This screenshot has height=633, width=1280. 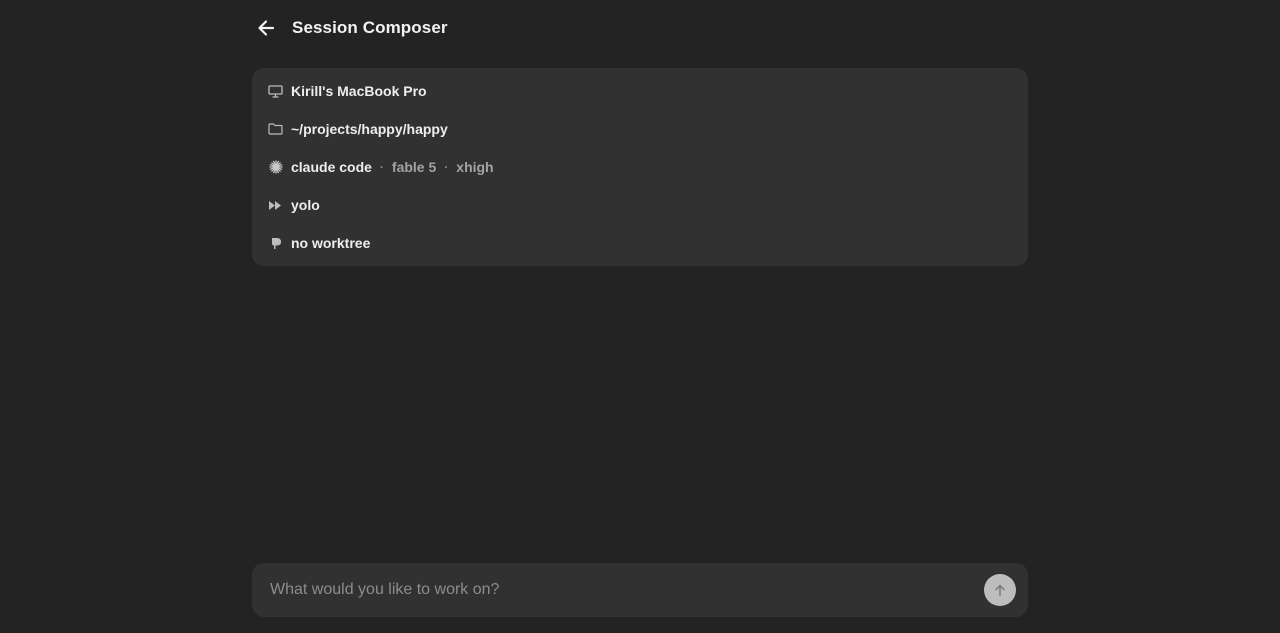 What do you see at coordinates (370, 27) in the screenshot?
I see `page-title: Session Composer` at bounding box center [370, 27].